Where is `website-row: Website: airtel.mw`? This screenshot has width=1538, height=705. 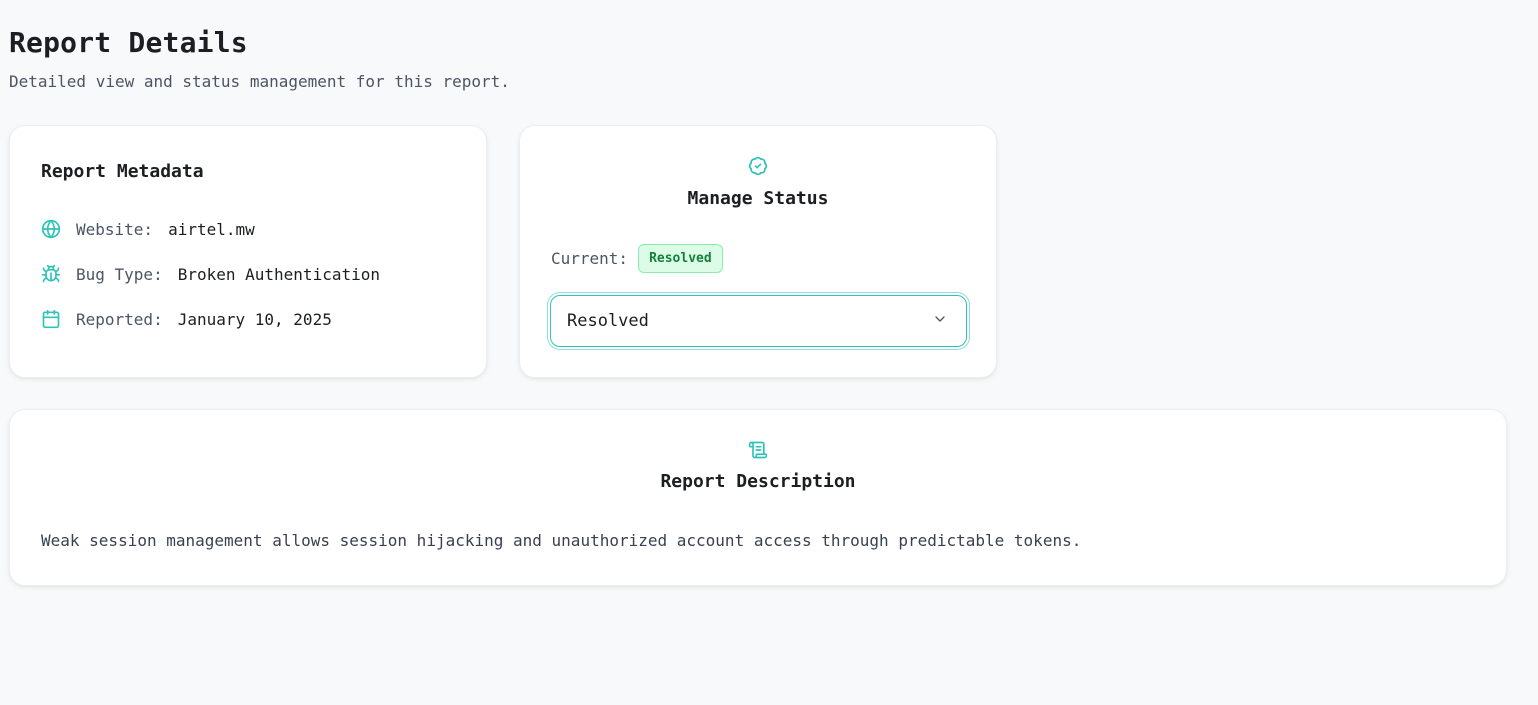 website-row: Website: airtel.mw is located at coordinates (148, 229).